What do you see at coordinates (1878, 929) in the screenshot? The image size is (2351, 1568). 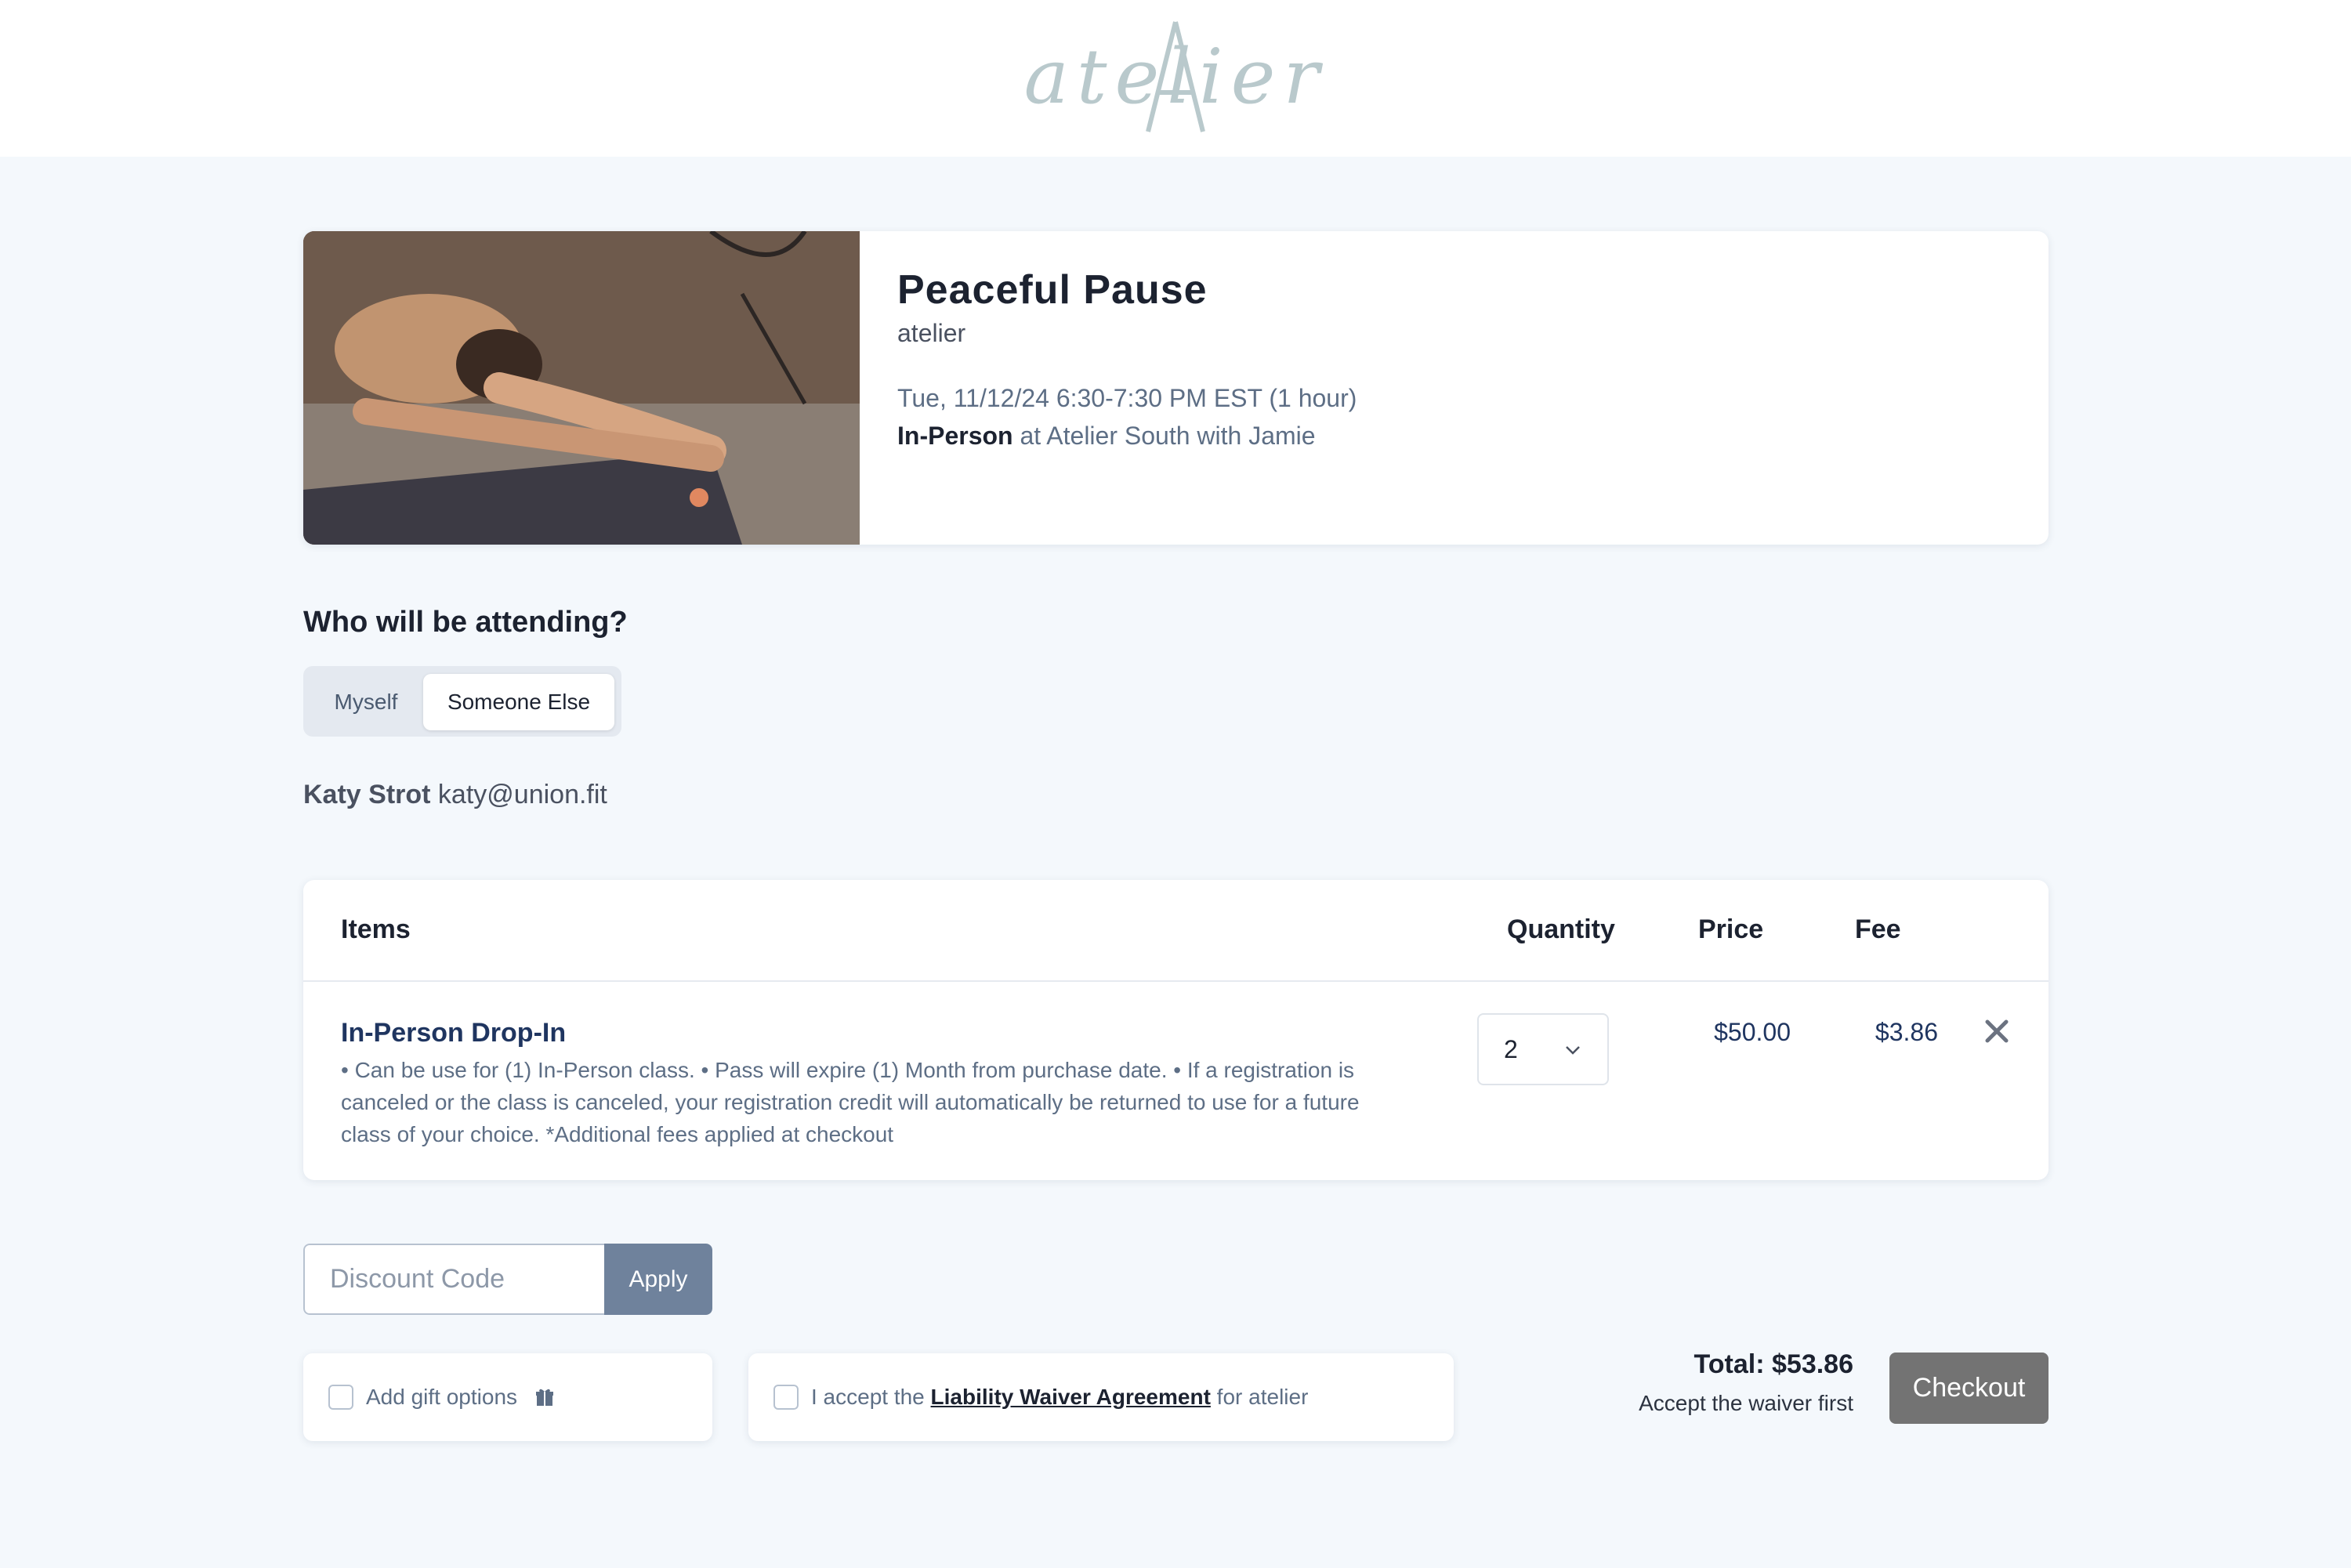 I see `column-header-fee: Fee` at bounding box center [1878, 929].